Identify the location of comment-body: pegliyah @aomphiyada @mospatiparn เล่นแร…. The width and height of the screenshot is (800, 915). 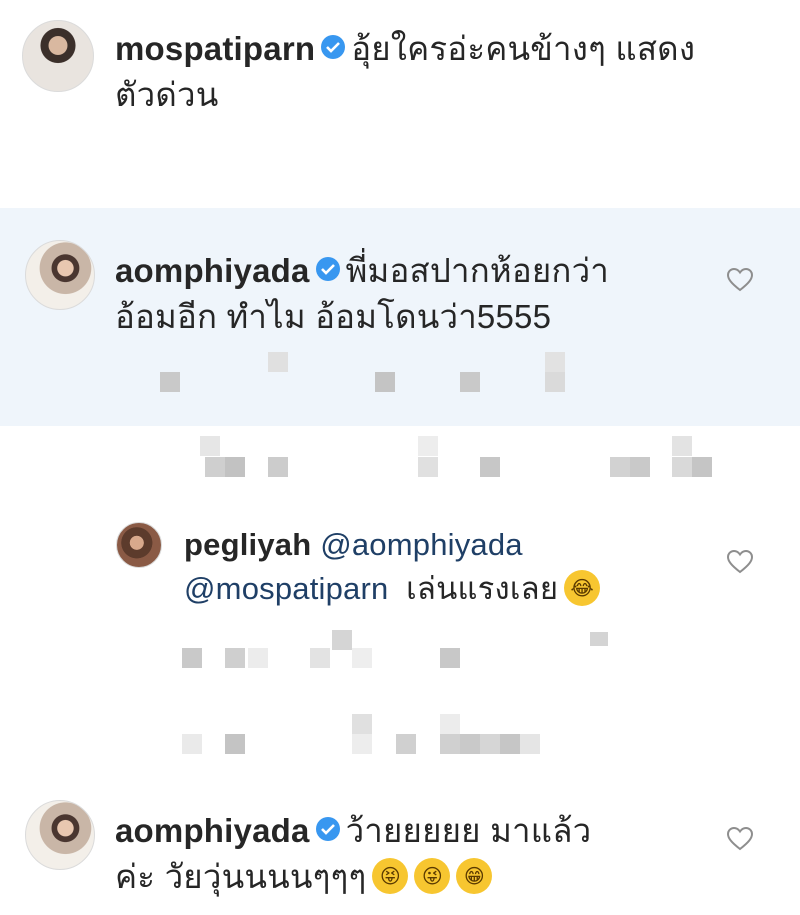
(454, 567).